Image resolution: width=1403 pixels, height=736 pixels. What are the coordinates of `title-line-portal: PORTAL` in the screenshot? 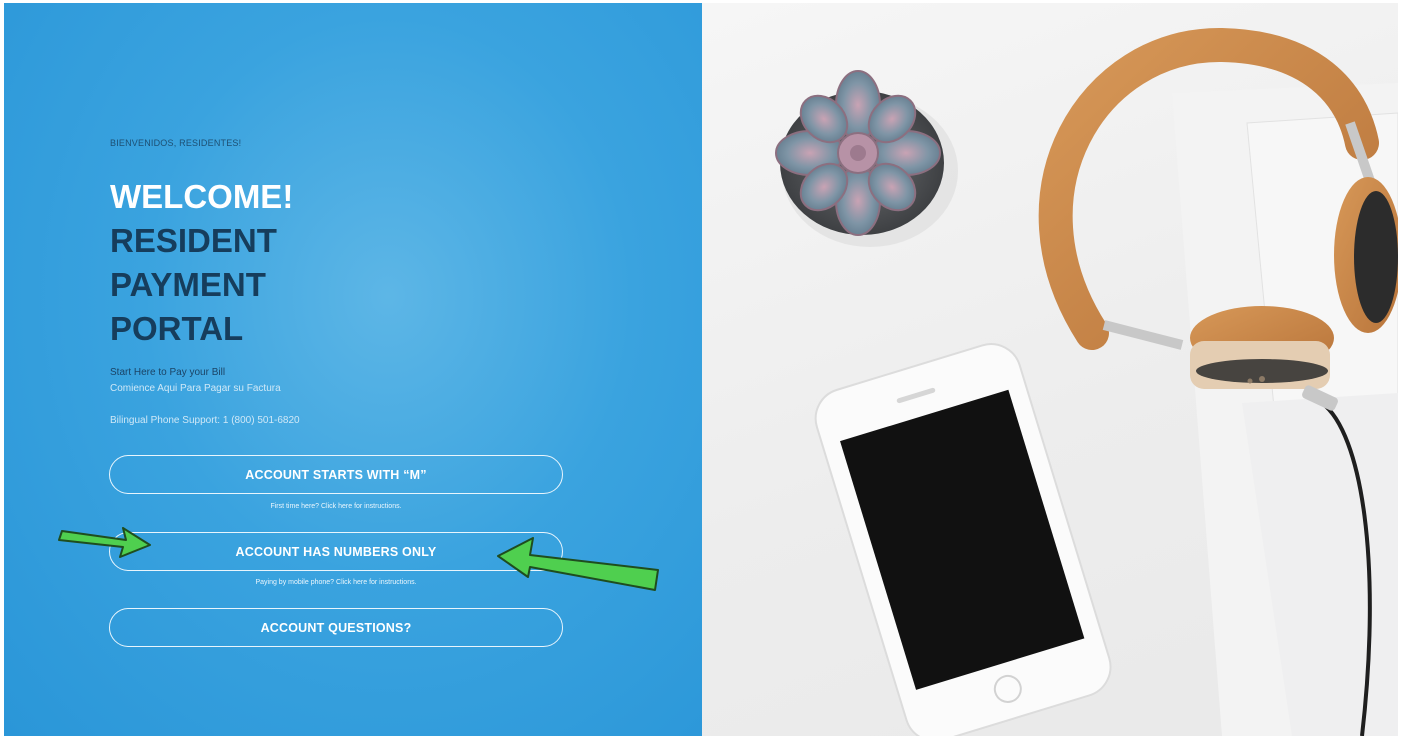 It's located at (177, 328).